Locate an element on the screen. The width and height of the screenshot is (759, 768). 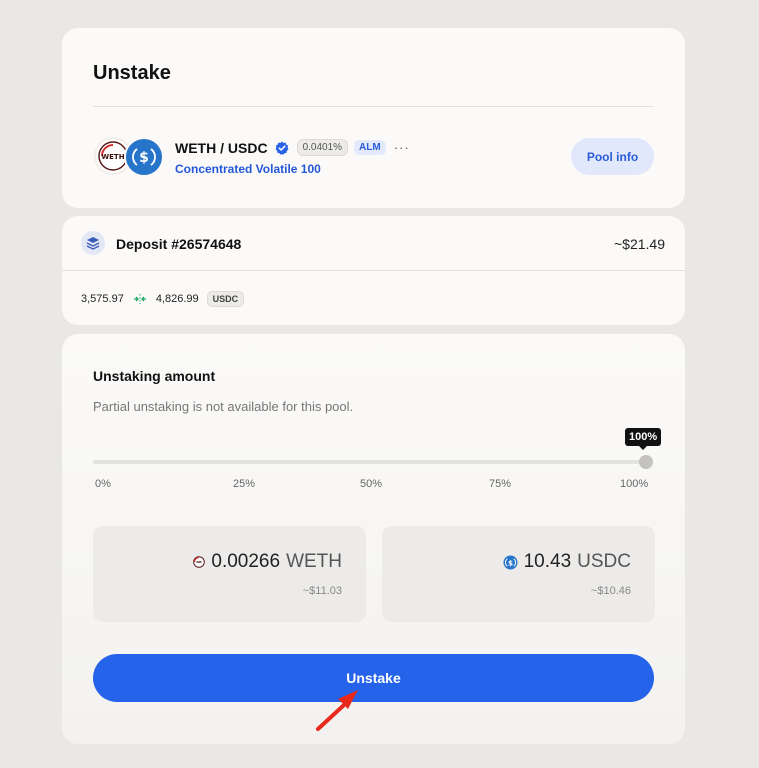
pool-type-label: Concentrated Volatile 100 is located at coordinates (248, 169).